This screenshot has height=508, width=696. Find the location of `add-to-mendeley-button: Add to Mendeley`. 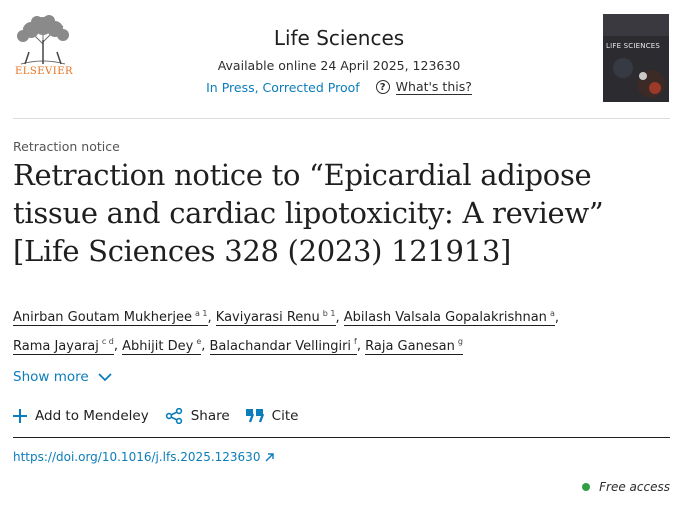

add-to-mendeley-button: Add to Mendeley is located at coordinates (81, 416).